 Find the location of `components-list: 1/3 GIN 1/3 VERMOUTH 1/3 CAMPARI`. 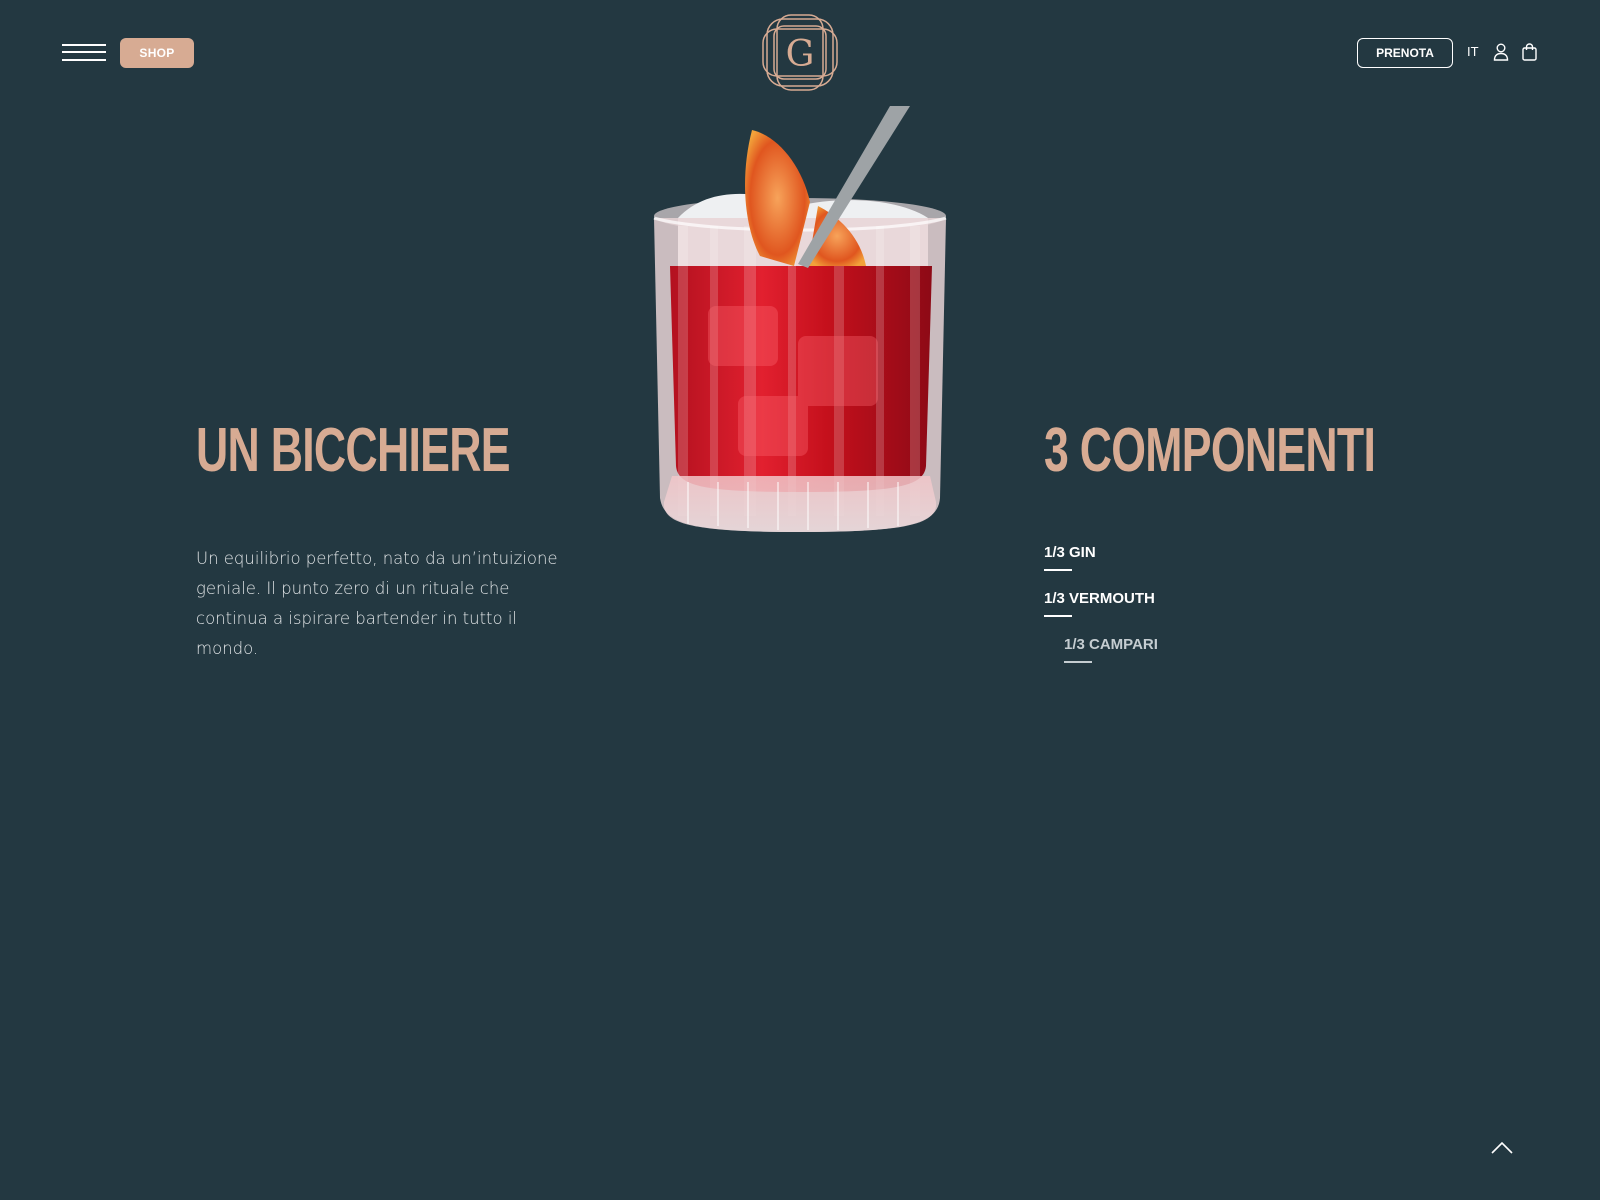

components-list: 1/3 GIN 1/3 VERMOUTH 1/3 CAMPARI is located at coordinates (1174, 613).